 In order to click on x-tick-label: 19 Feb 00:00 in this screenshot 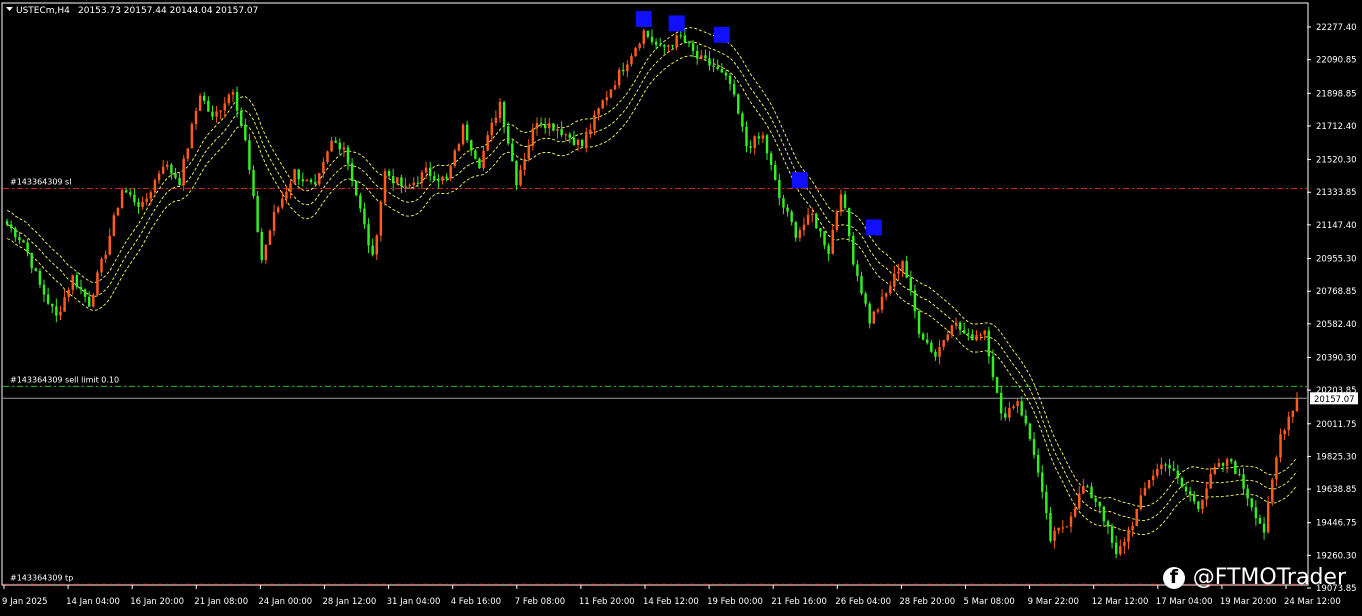, I will do `click(735, 602)`.